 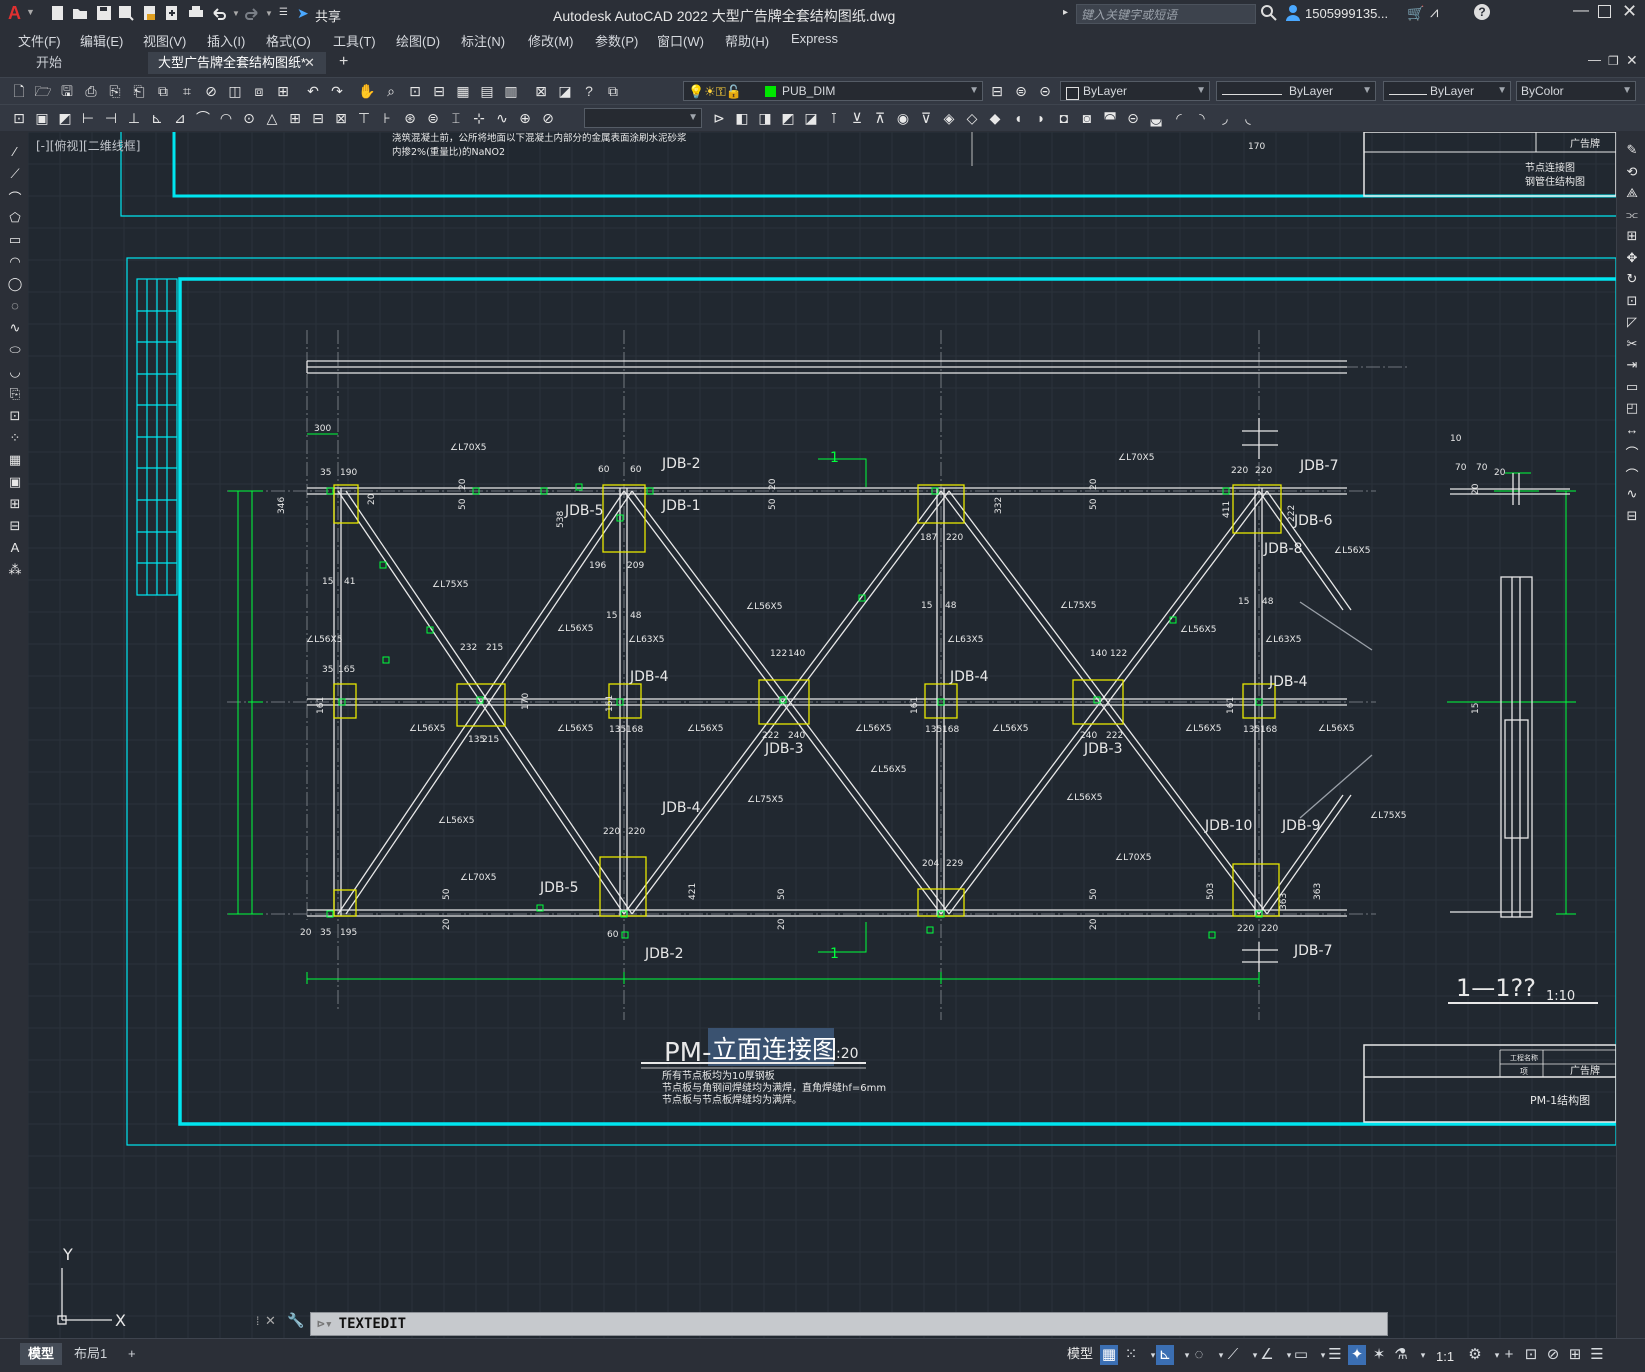 What do you see at coordinates (19, 118) in the screenshot?
I see `dim-tool-0-icon: ⊡` at bounding box center [19, 118].